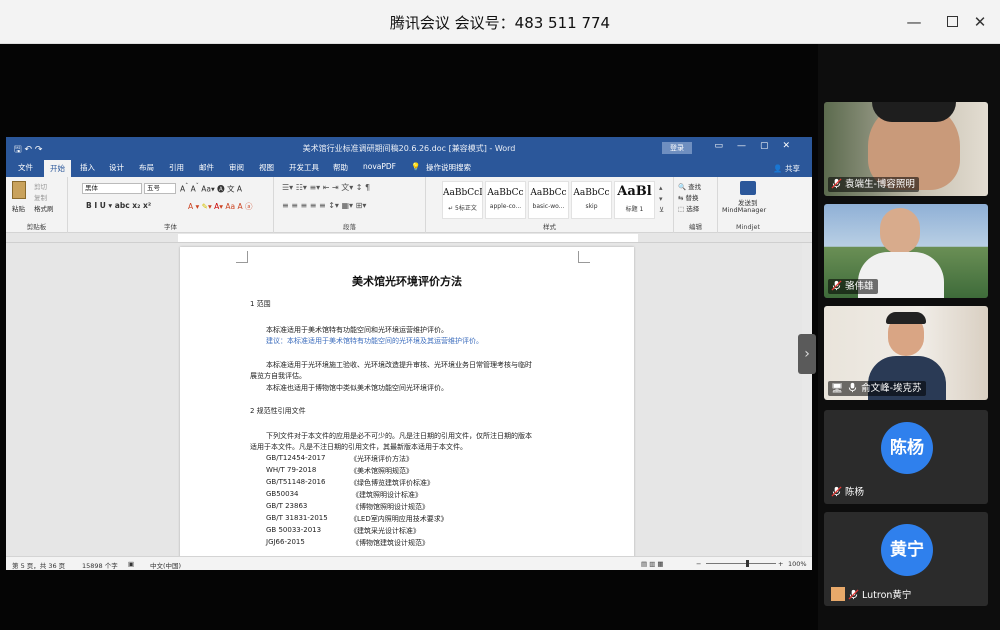 The image size is (1000, 630). What do you see at coordinates (399, 365) in the screenshot?
I see `doc-line: 本标准适用于光环境施工验收、光环境改造提升审核、光环境业务日常管理考核与临时` at bounding box center [399, 365].